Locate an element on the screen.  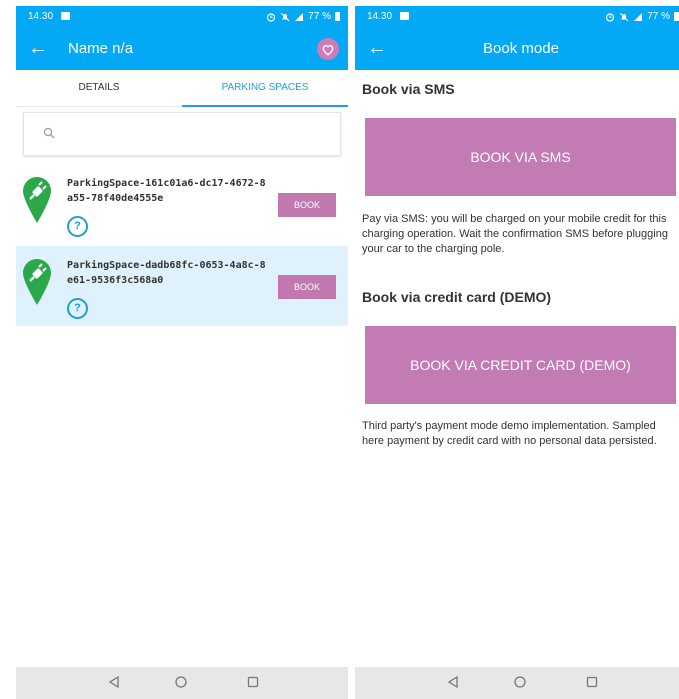
page-title: Book mode is located at coordinates (521, 48).